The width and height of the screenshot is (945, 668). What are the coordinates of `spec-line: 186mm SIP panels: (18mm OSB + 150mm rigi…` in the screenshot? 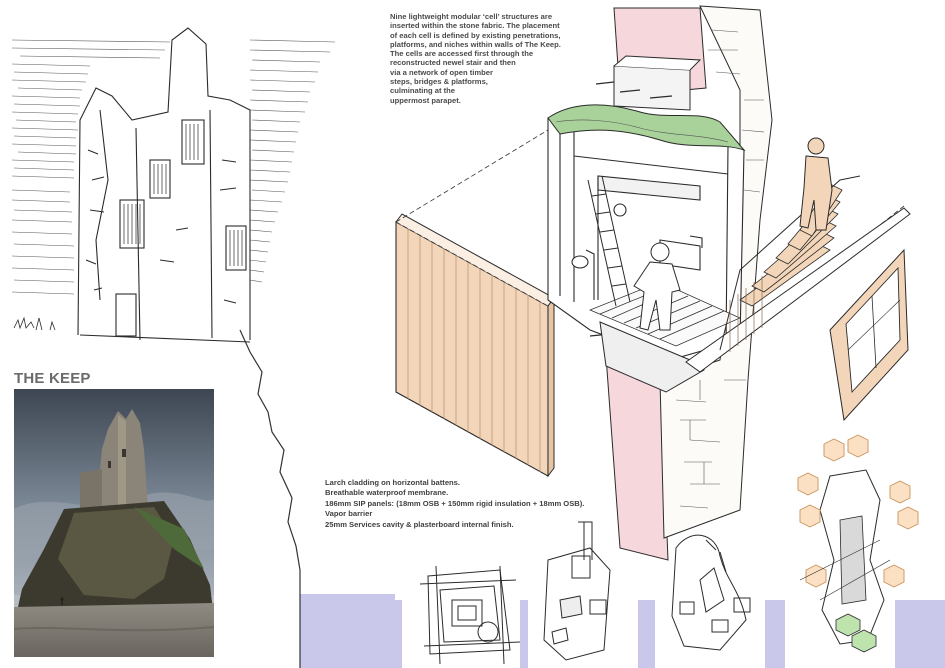 It's located at (455, 503).